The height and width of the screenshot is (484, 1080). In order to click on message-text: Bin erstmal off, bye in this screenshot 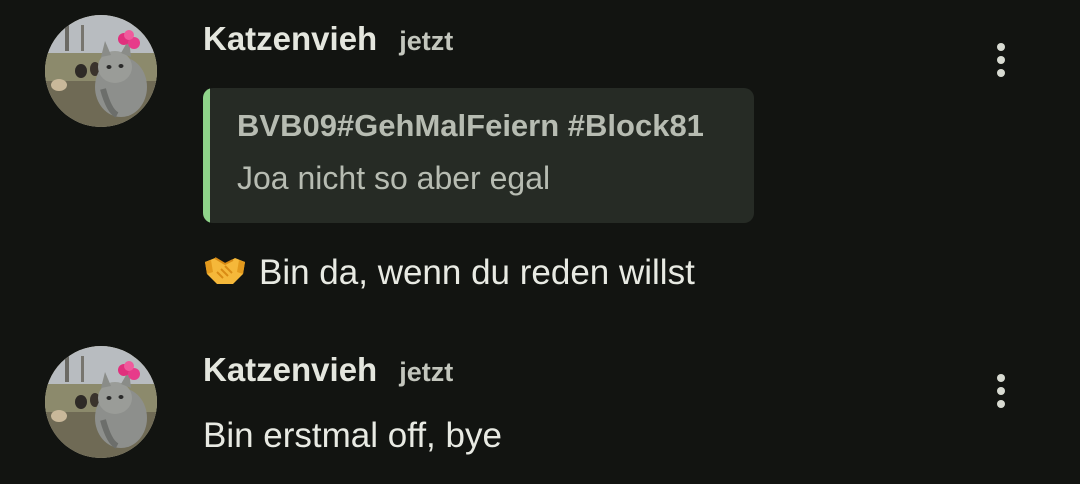, I will do `click(352, 435)`.